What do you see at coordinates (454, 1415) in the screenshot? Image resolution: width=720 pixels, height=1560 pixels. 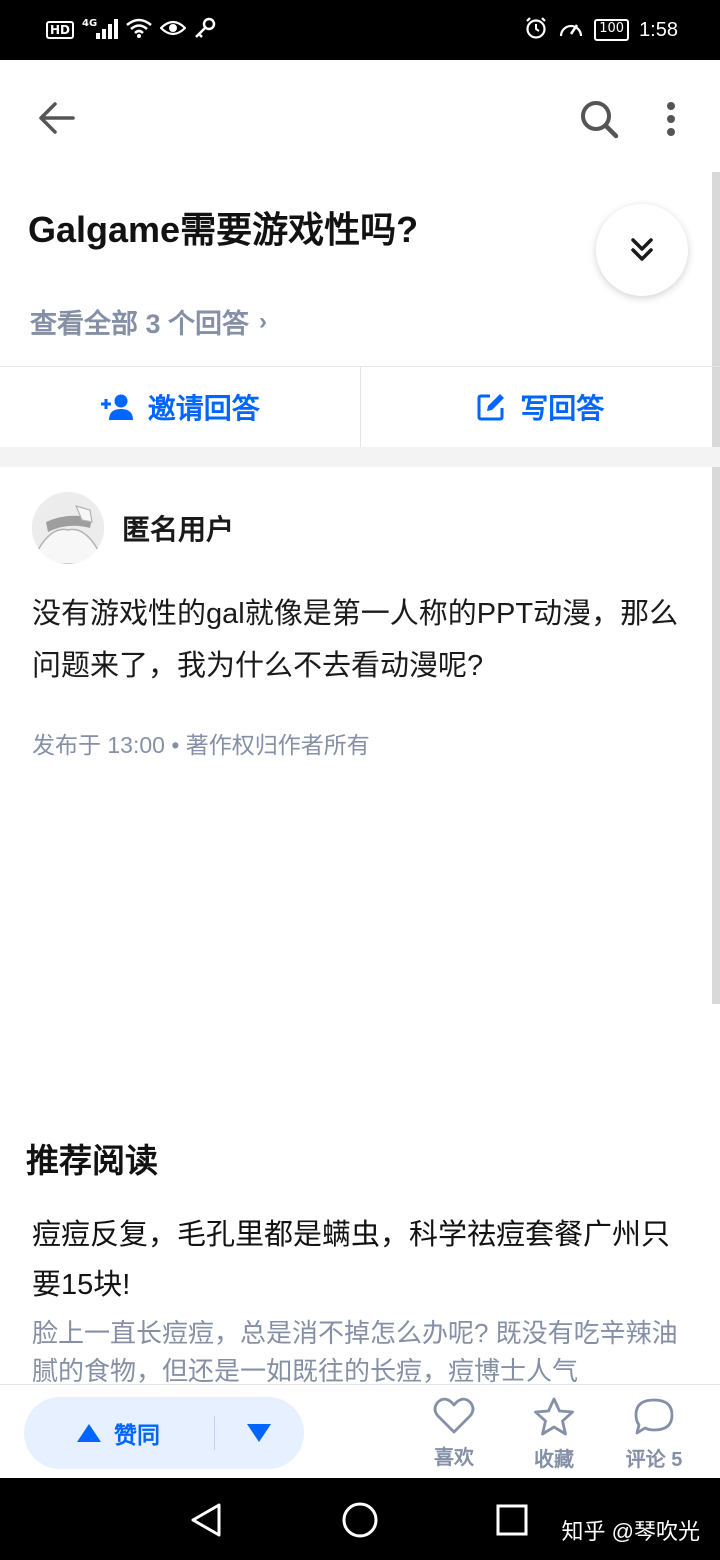 I see `heart-icon` at bounding box center [454, 1415].